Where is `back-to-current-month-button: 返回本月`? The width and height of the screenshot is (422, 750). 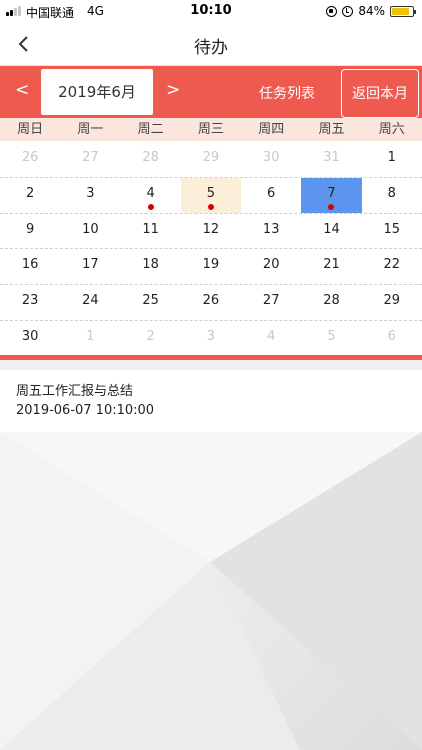 back-to-current-month-button: 返回本月 is located at coordinates (380, 93).